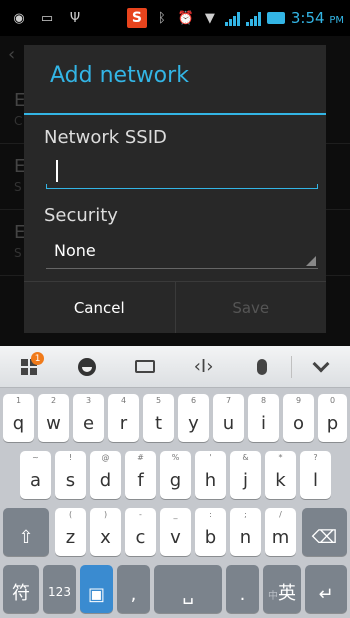  What do you see at coordinates (105, 532) in the screenshot?
I see `key-x: ) x` at bounding box center [105, 532].